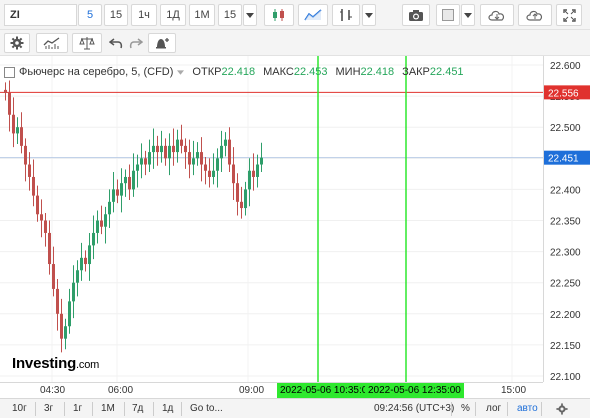  I want to click on legend-high-label: МАКС, so click(278, 72).